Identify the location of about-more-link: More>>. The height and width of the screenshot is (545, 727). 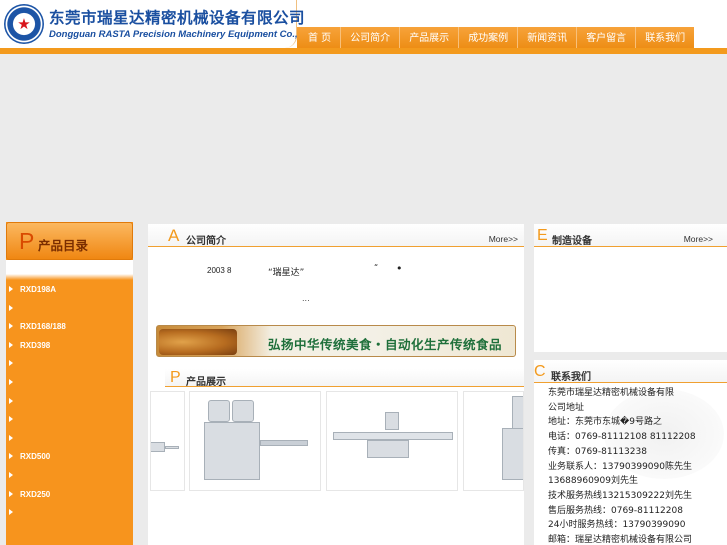
(503, 239).